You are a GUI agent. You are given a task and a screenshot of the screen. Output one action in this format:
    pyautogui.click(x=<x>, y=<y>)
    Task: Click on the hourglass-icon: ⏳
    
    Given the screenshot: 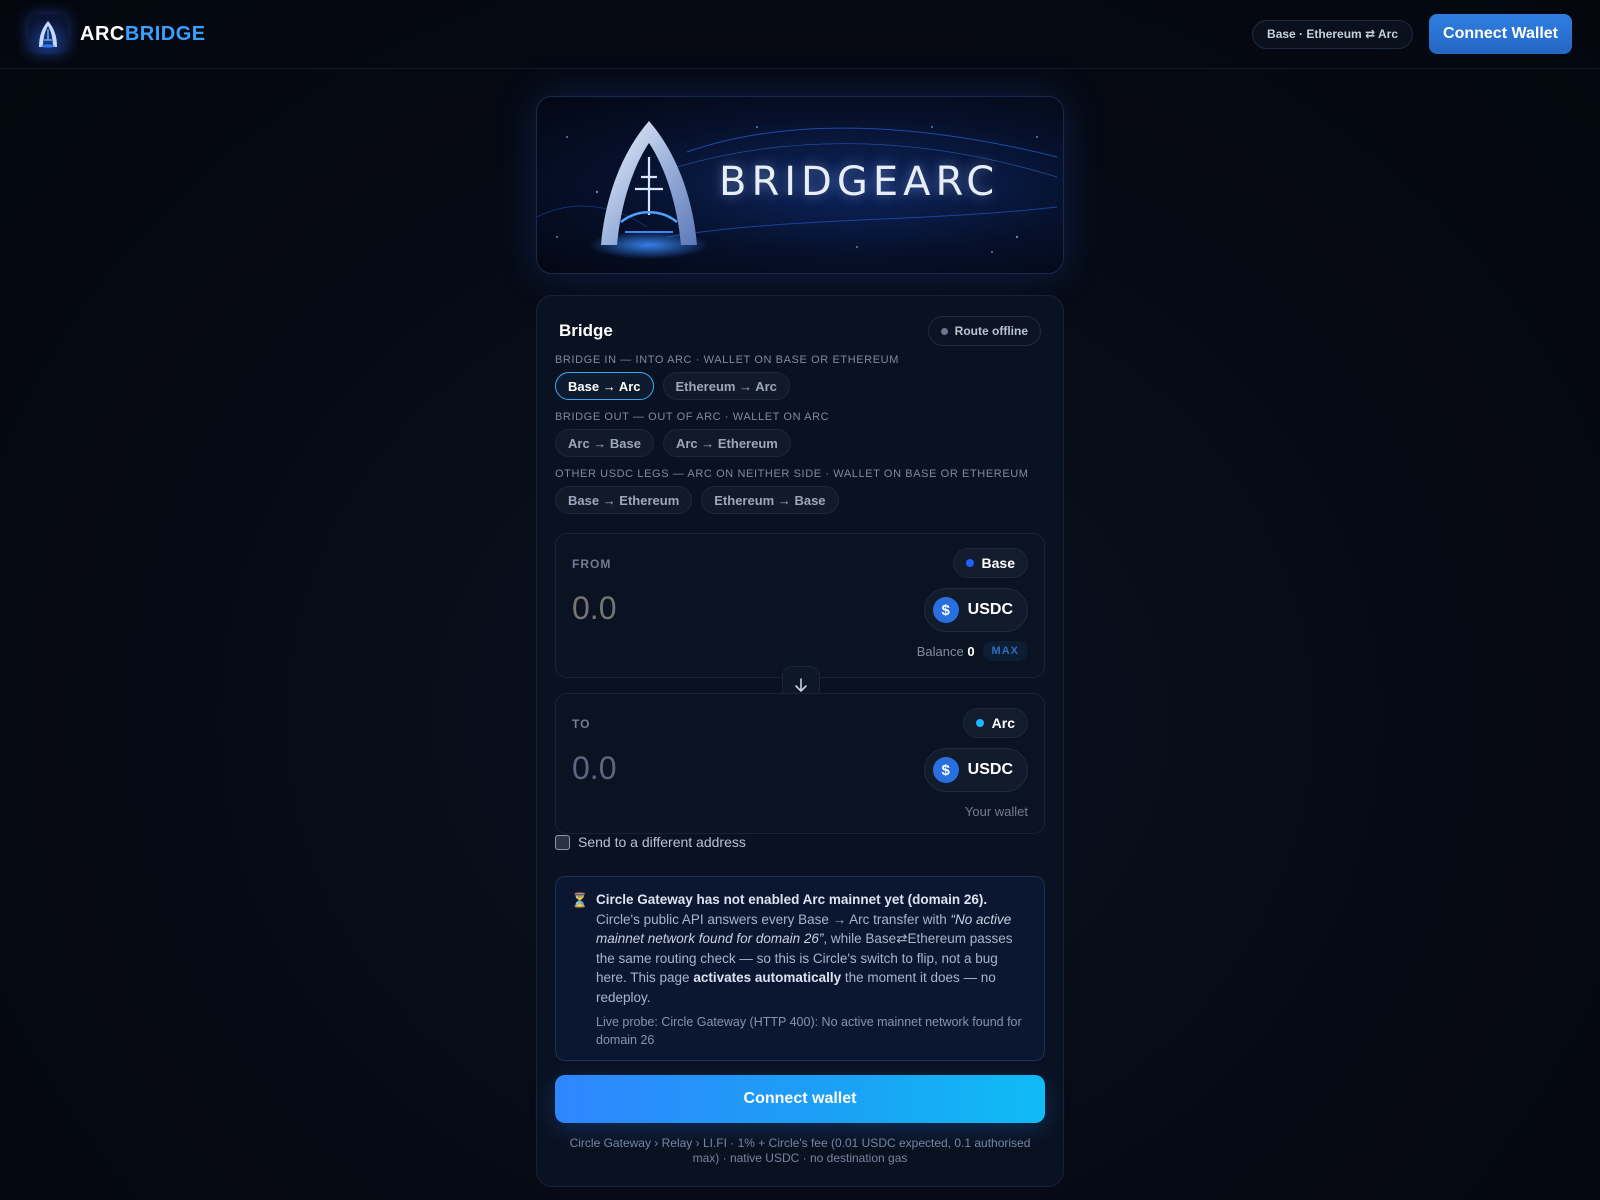 What is the action you would take?
    pyautogui.click(x=580, y=900)
    